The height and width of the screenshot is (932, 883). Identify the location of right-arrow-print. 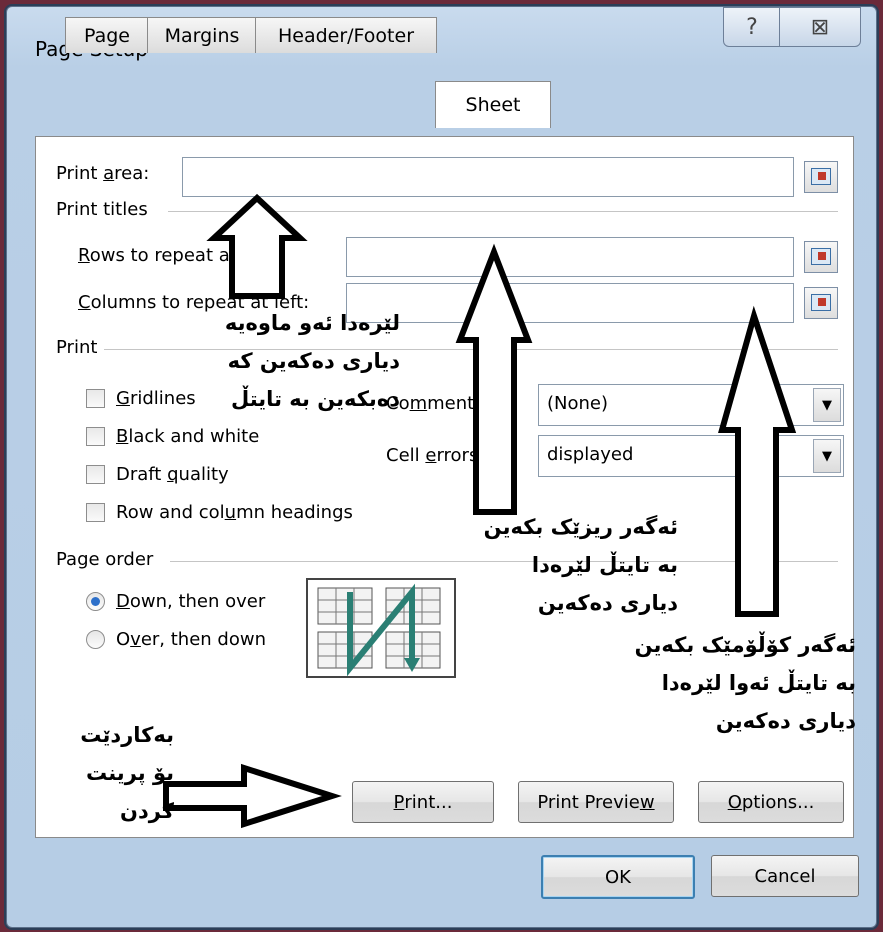
(252, 796).